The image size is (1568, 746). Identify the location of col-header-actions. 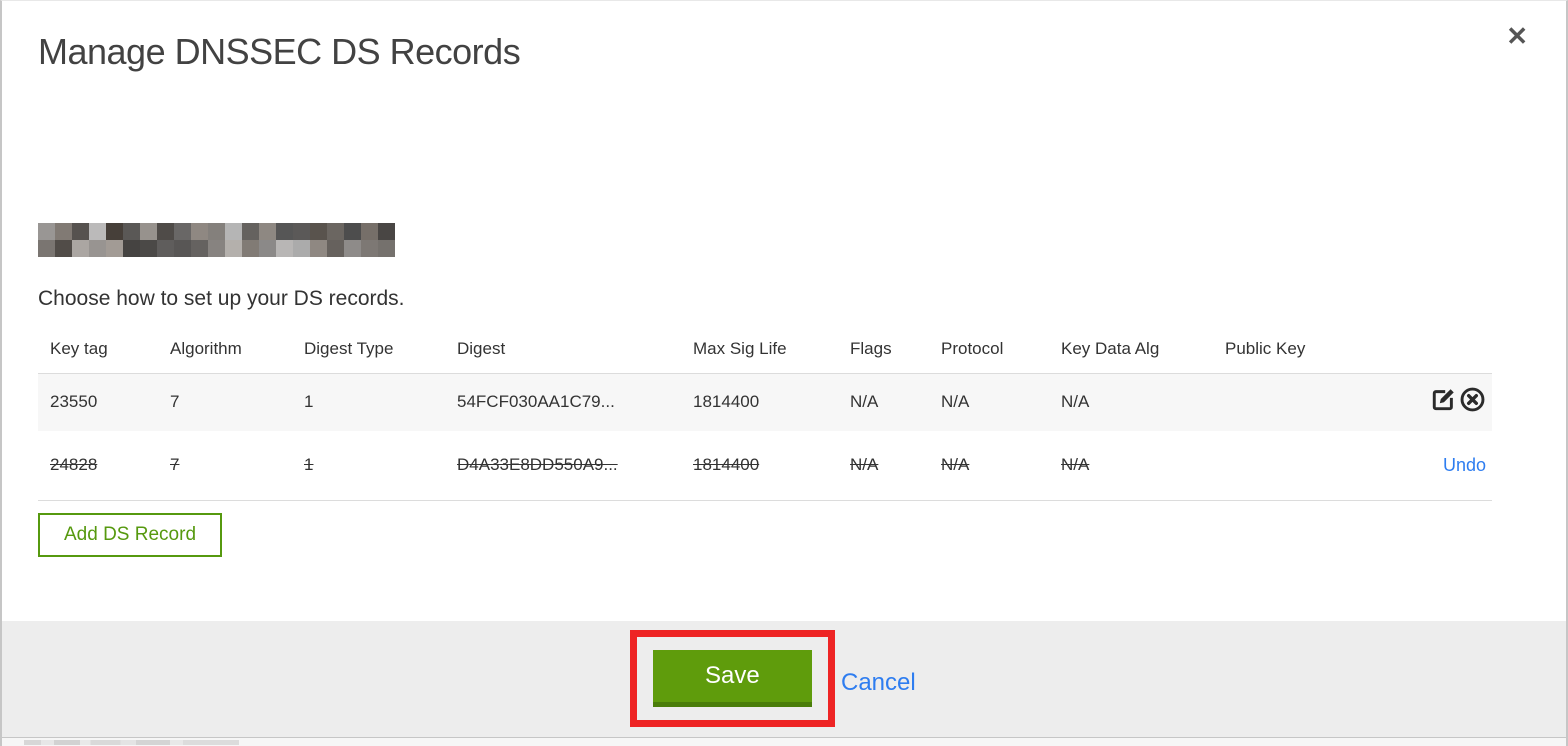
(1417, 352).